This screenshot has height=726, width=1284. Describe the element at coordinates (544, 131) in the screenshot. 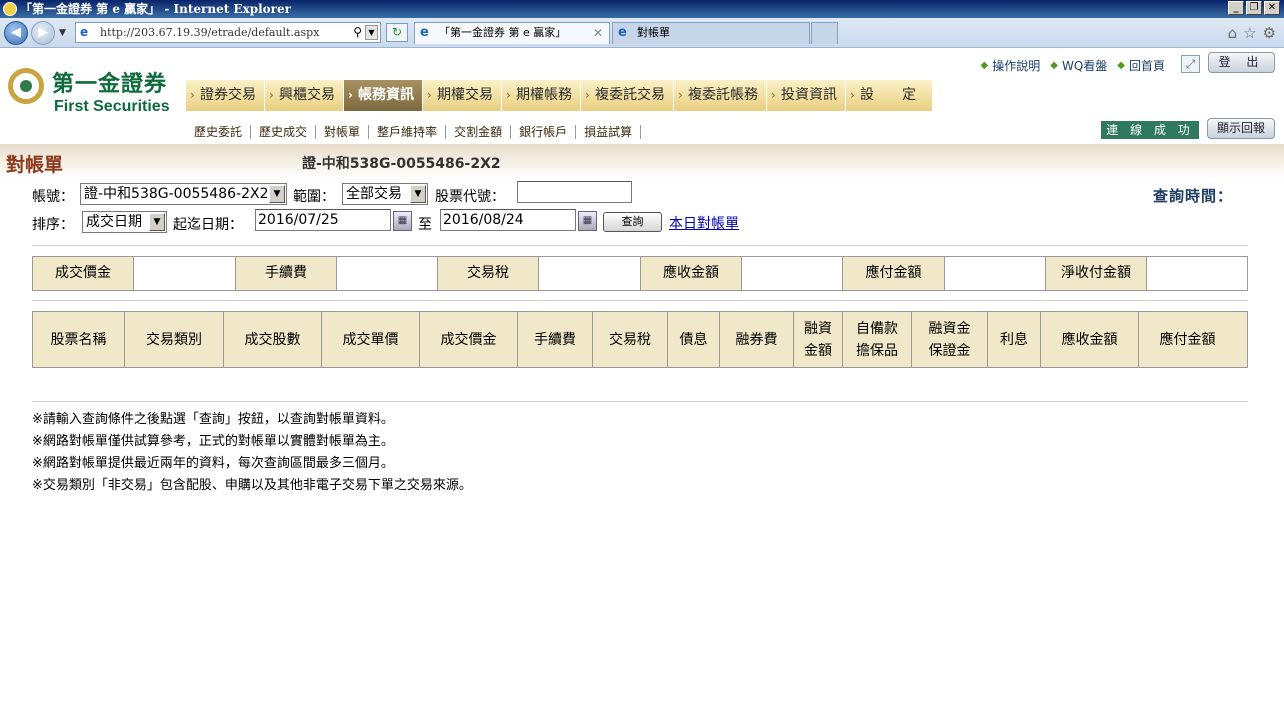

I see `submenu-bank-account: 銀行帳戶` at that location.